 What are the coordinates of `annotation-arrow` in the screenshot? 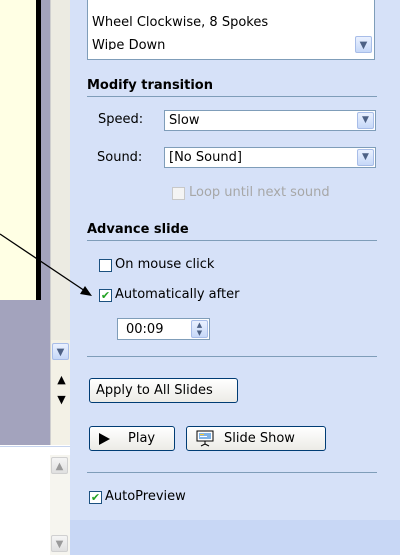 It's located at (46, 264).